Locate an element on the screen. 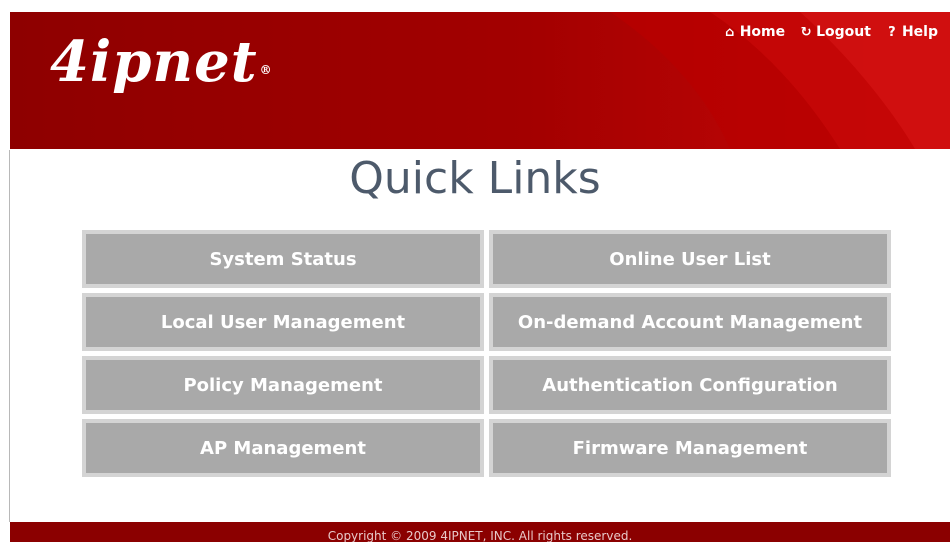 The image size is (950, 542). help-icon: ? is located at coordinates (892, 32).